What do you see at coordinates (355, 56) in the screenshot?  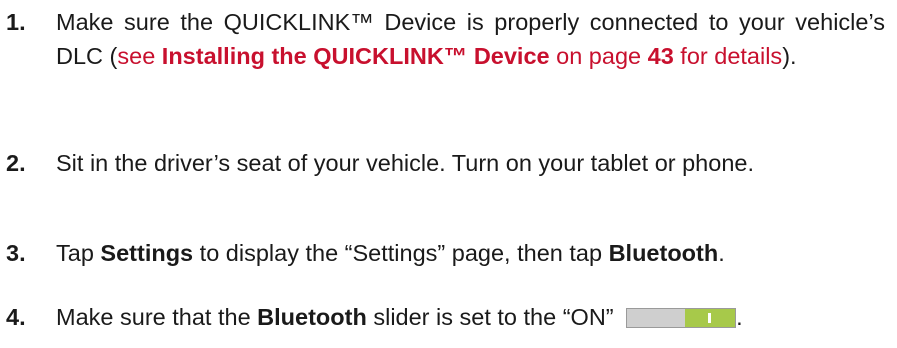 I see `link-title: Installing the QUICKLINK™ Device` at bounding box center [355, 56].